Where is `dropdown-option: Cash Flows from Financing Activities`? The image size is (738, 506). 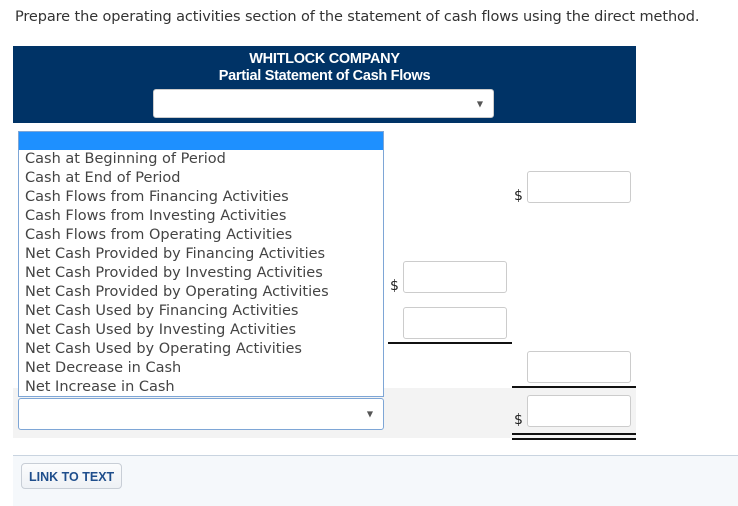 dropdown-option: Cash Flows from Financing Activities is located at coordinates (201, 197).